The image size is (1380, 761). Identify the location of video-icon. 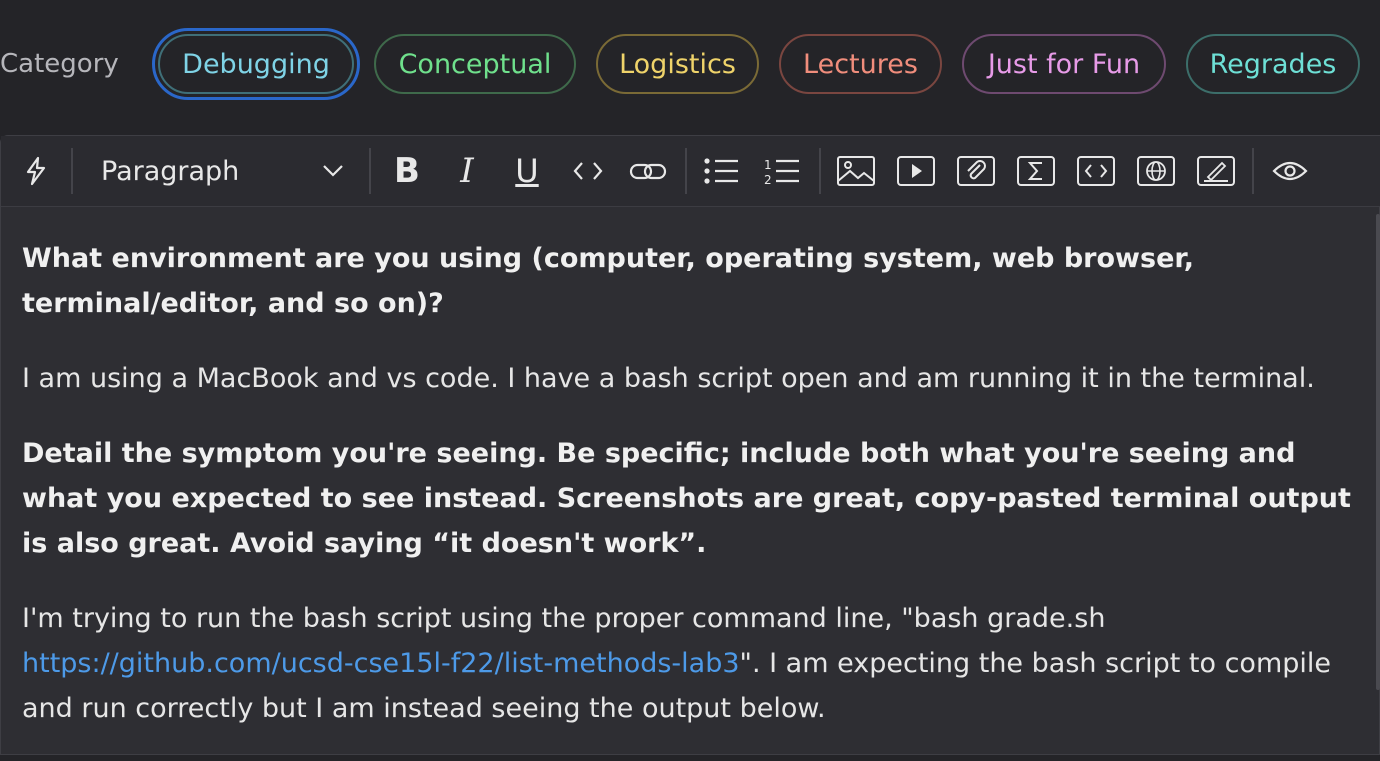
(916, 171).